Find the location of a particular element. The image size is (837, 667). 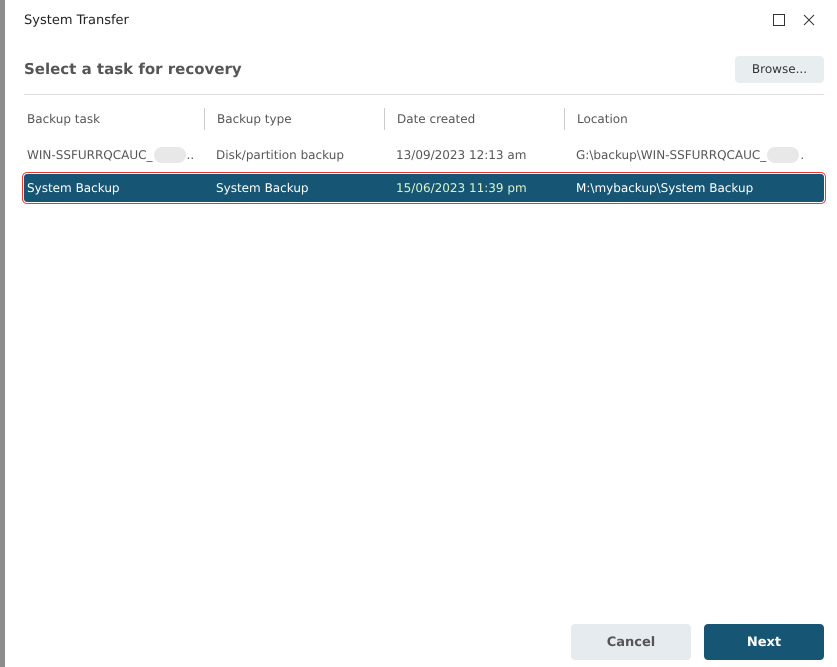

column-header: Location is located at coordinates (694, 119).